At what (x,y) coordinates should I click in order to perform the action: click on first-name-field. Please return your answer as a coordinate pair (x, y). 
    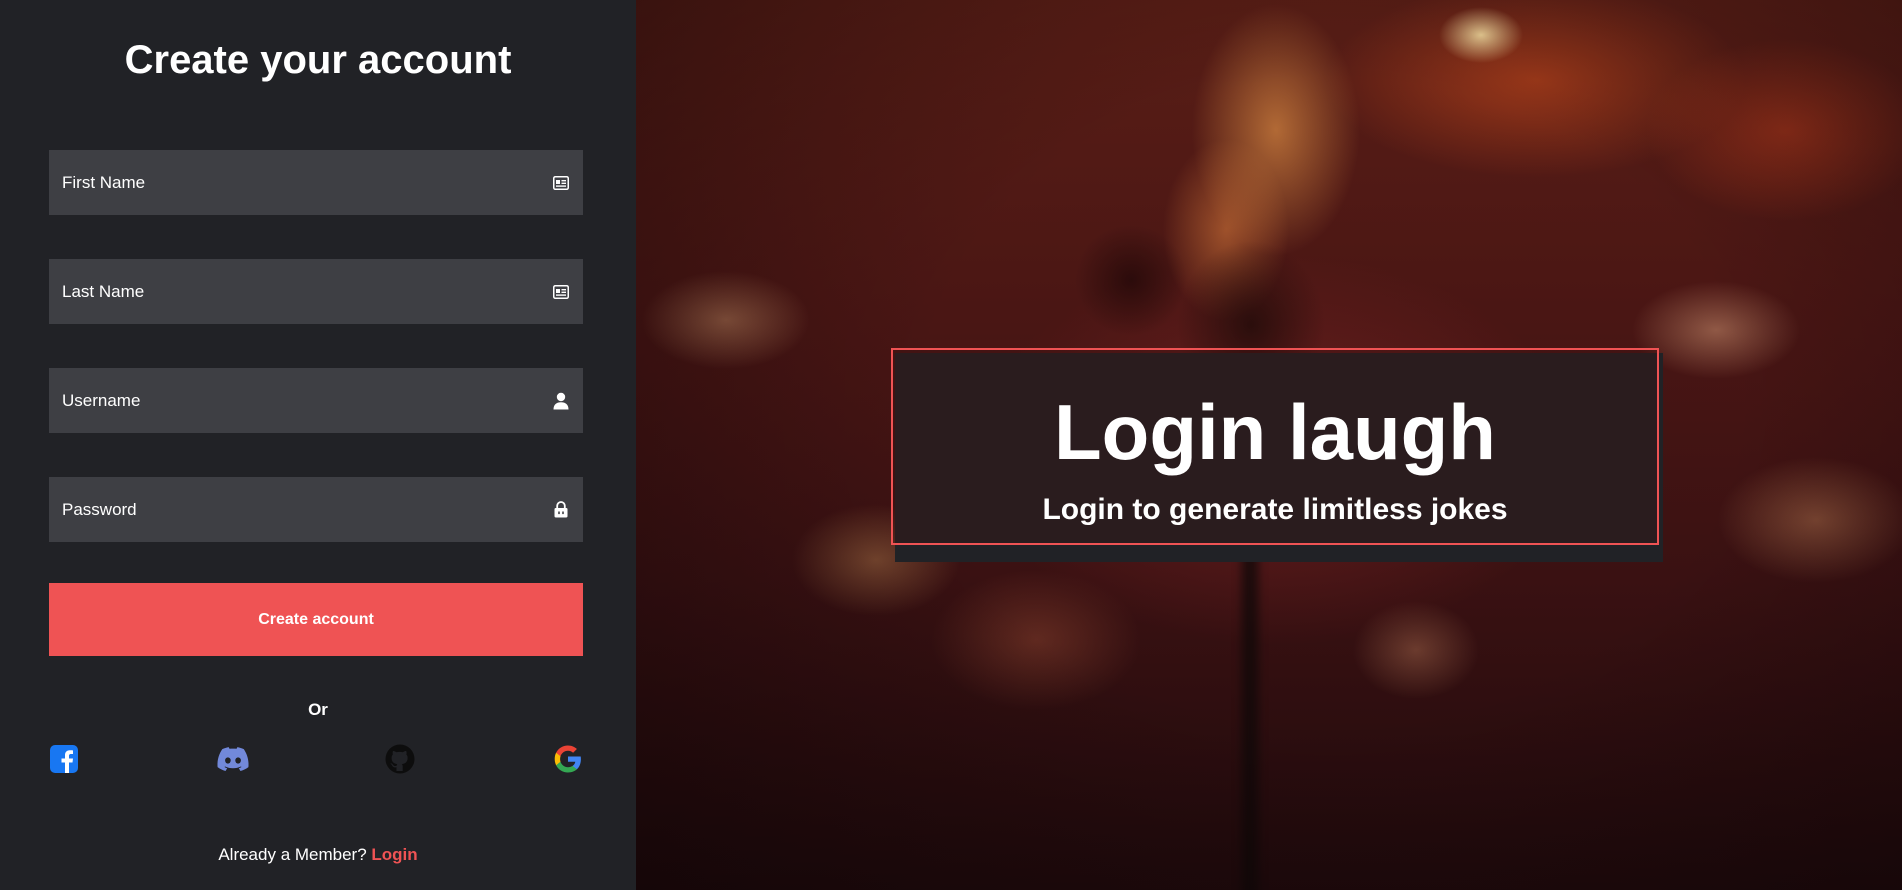
    Looking at the image, I should click on (316, 182).